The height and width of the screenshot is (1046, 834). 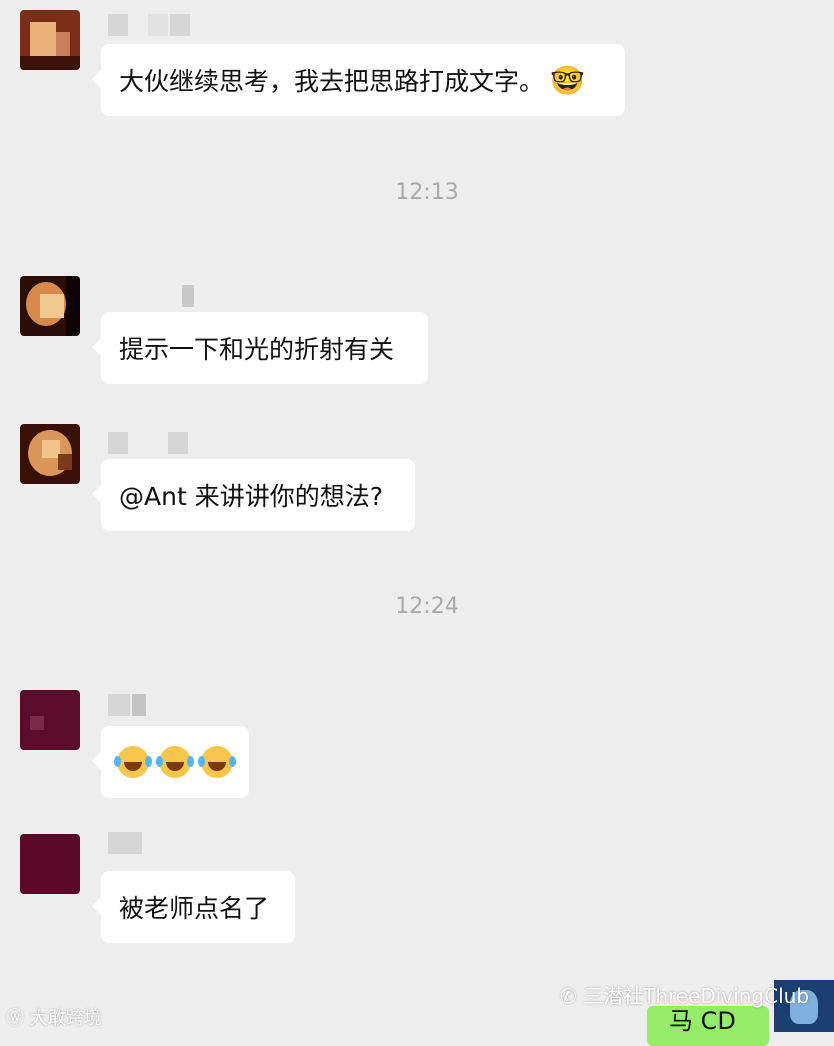 What do you see at coordinates (427, 606) in the screenshot?
I see `timestamp: 12:24` at bounding box center [427, 606].